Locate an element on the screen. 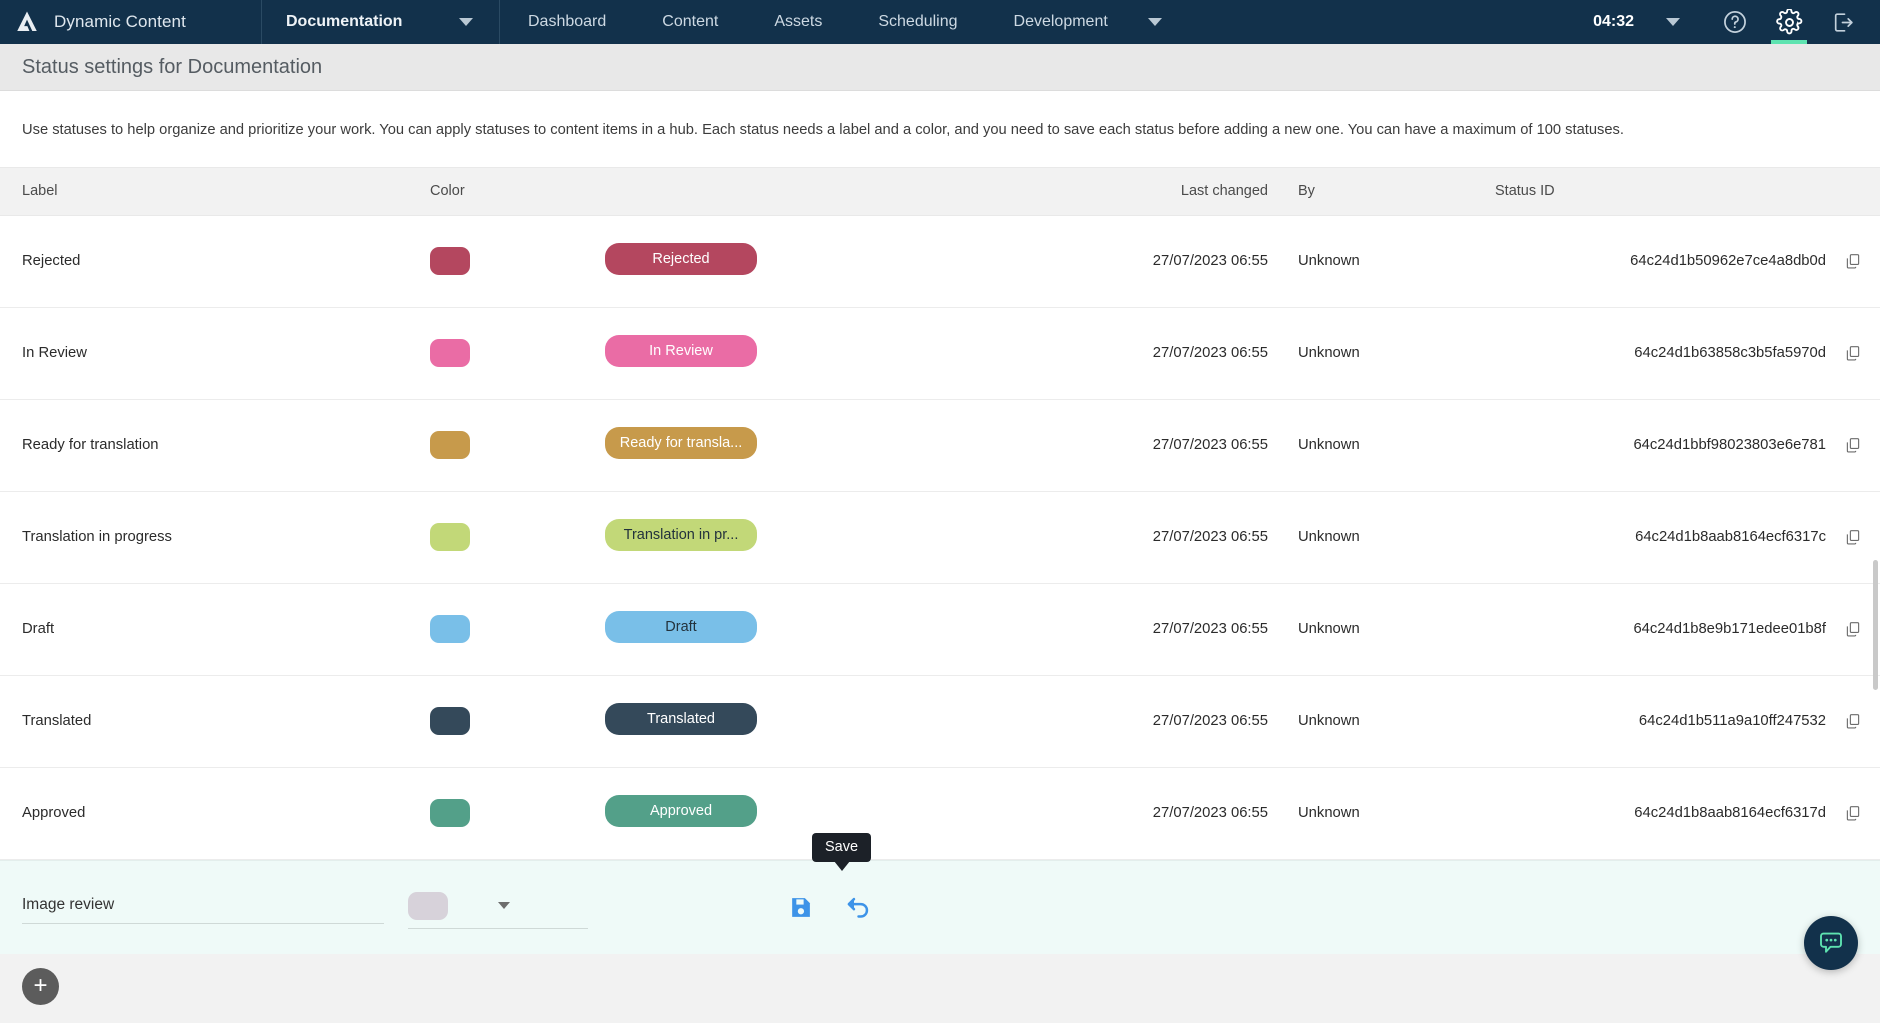 This screenshot has height=1023, width=1880. status-label: Translated is located at coordinates (57, 721).